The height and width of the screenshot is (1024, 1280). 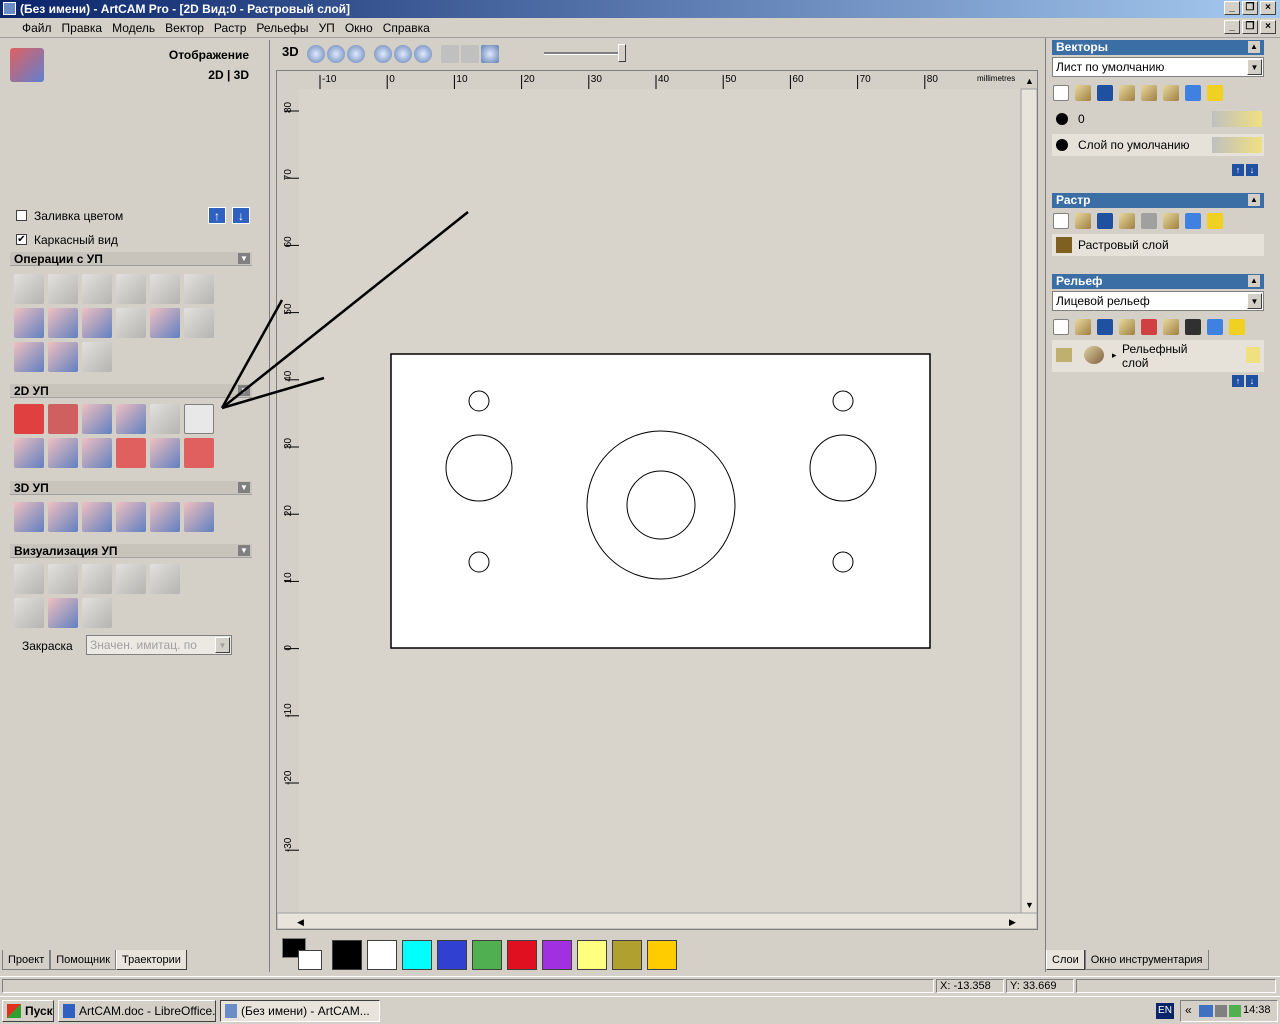 I want to click on open-icon, so click(x=1083, y=93).